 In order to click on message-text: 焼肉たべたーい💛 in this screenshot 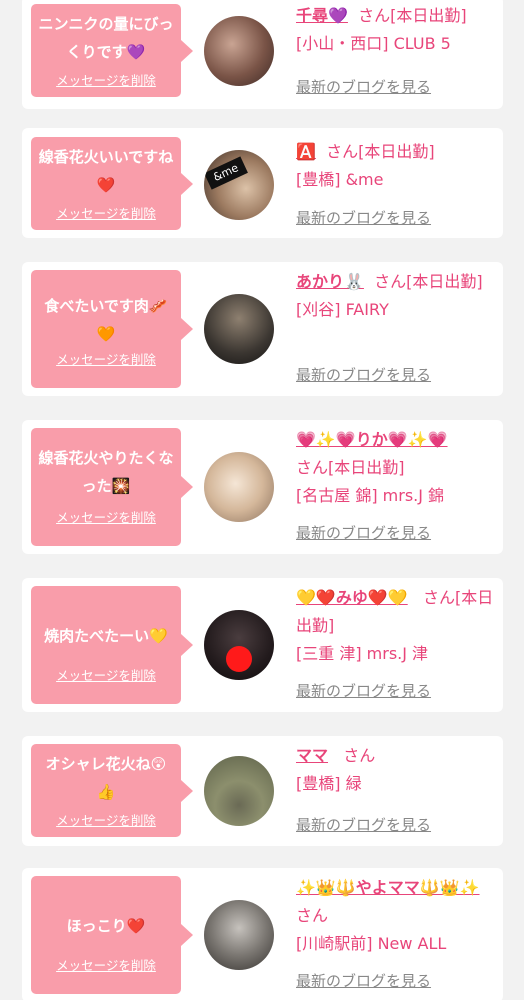, I will do `click(106, 636)`.